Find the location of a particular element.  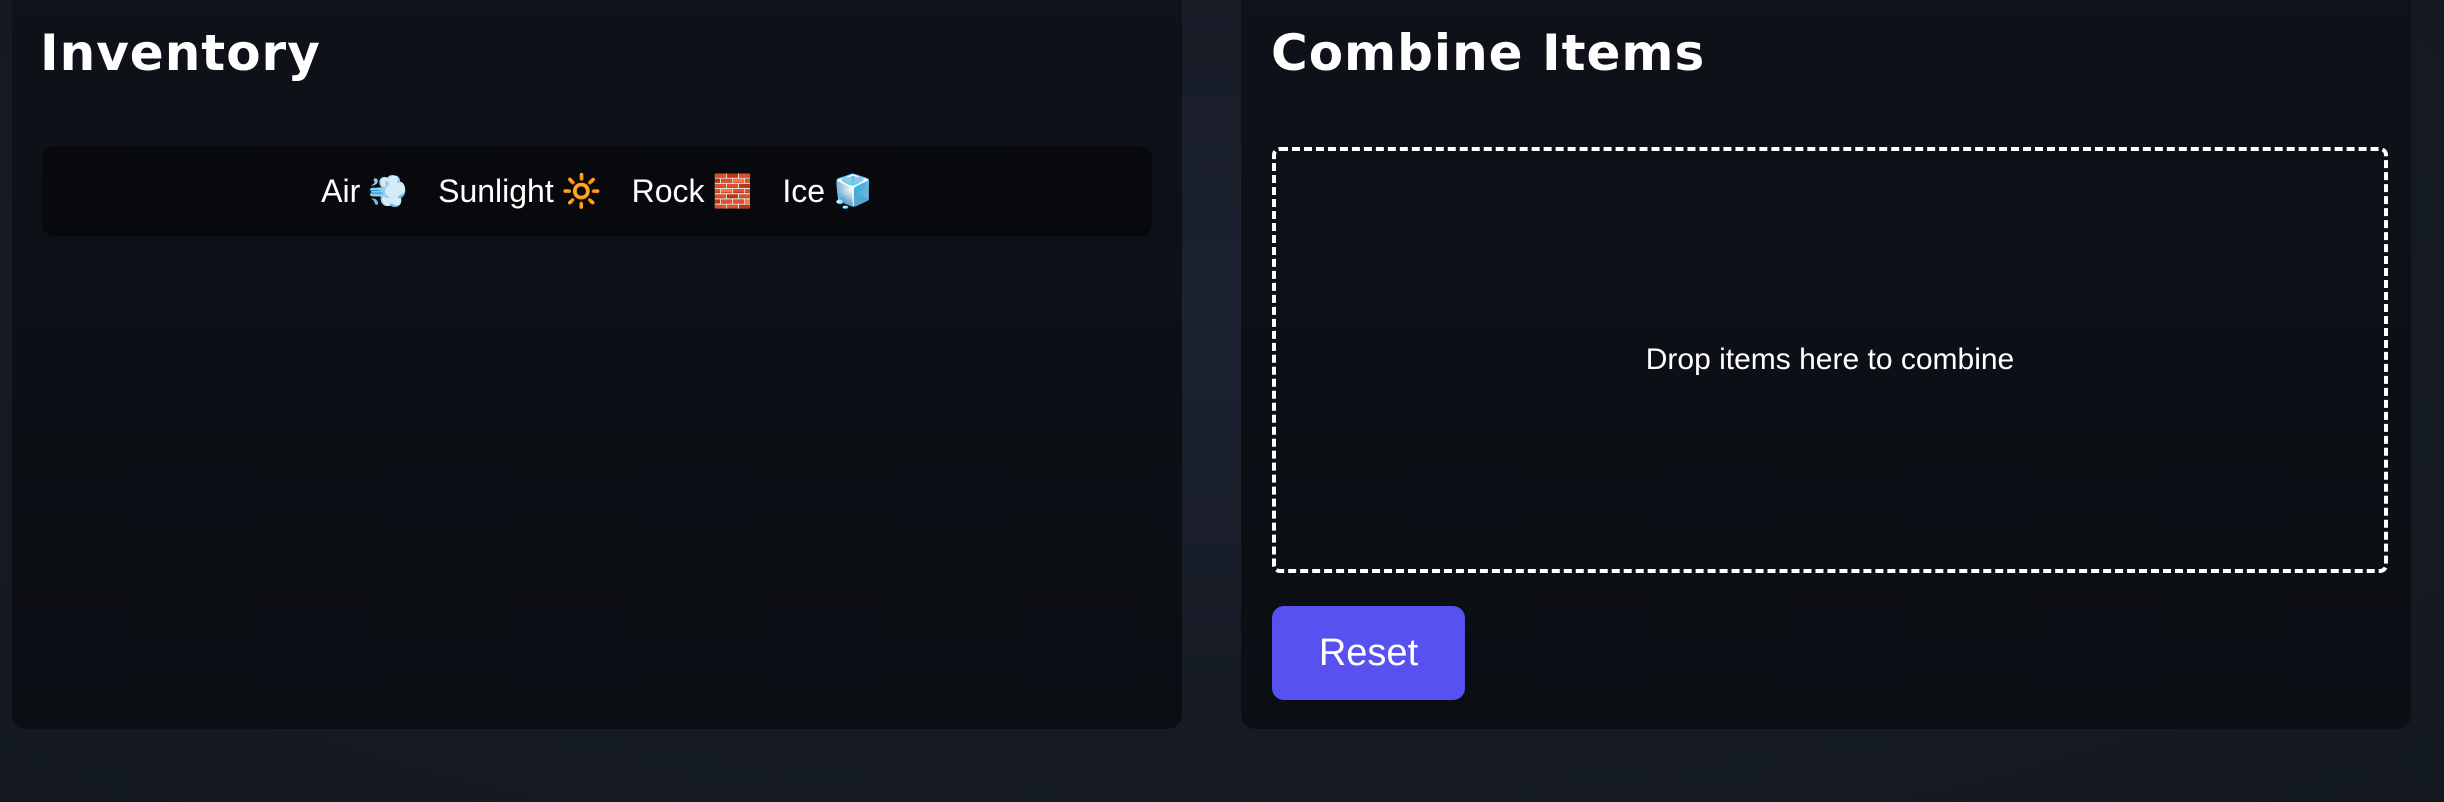

inventory-item-label: Ice is located at coordinates (804, 190).